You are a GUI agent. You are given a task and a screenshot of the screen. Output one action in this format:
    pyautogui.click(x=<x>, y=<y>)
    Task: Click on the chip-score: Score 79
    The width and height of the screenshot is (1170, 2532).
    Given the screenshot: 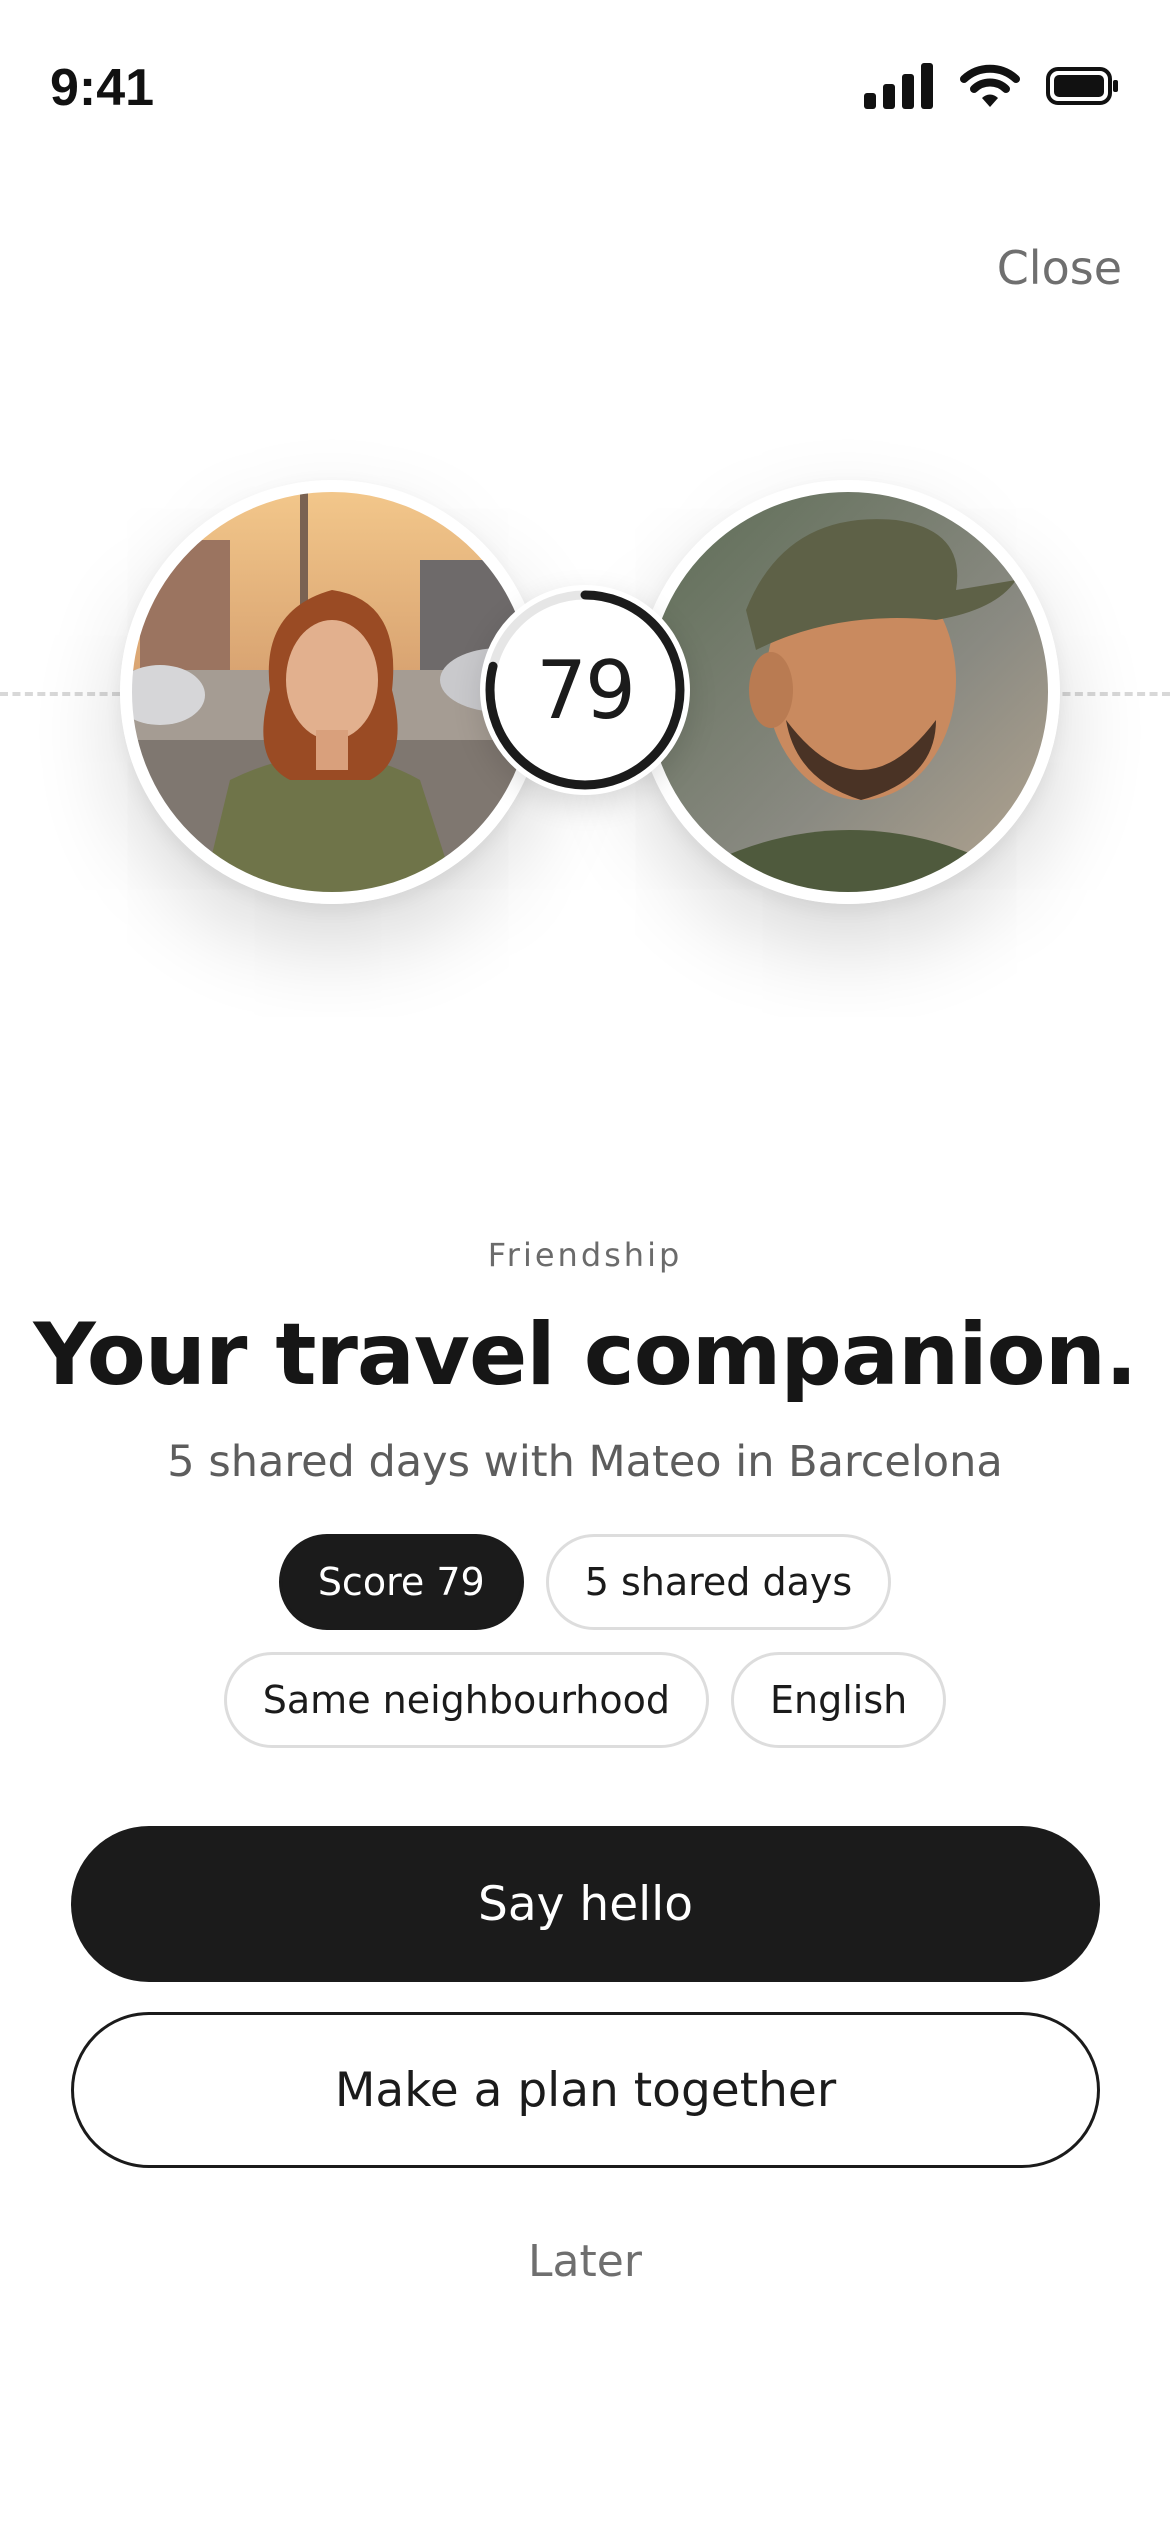 What is the action you would take?
    pyautogui.click(x=401, y=1582)
    